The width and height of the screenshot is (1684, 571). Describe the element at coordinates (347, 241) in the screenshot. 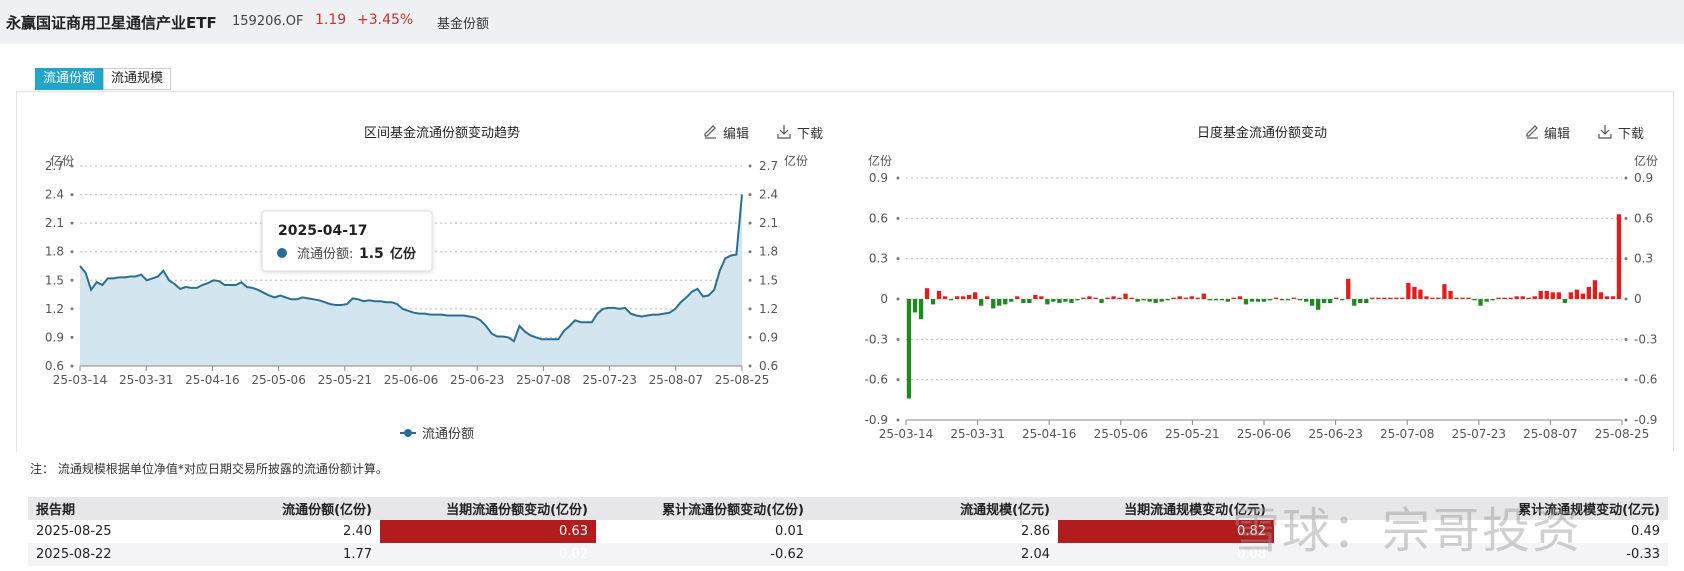

I see `chart-tooltip: 2025-04-17 流通份额: 1.5 亿份` at that location.